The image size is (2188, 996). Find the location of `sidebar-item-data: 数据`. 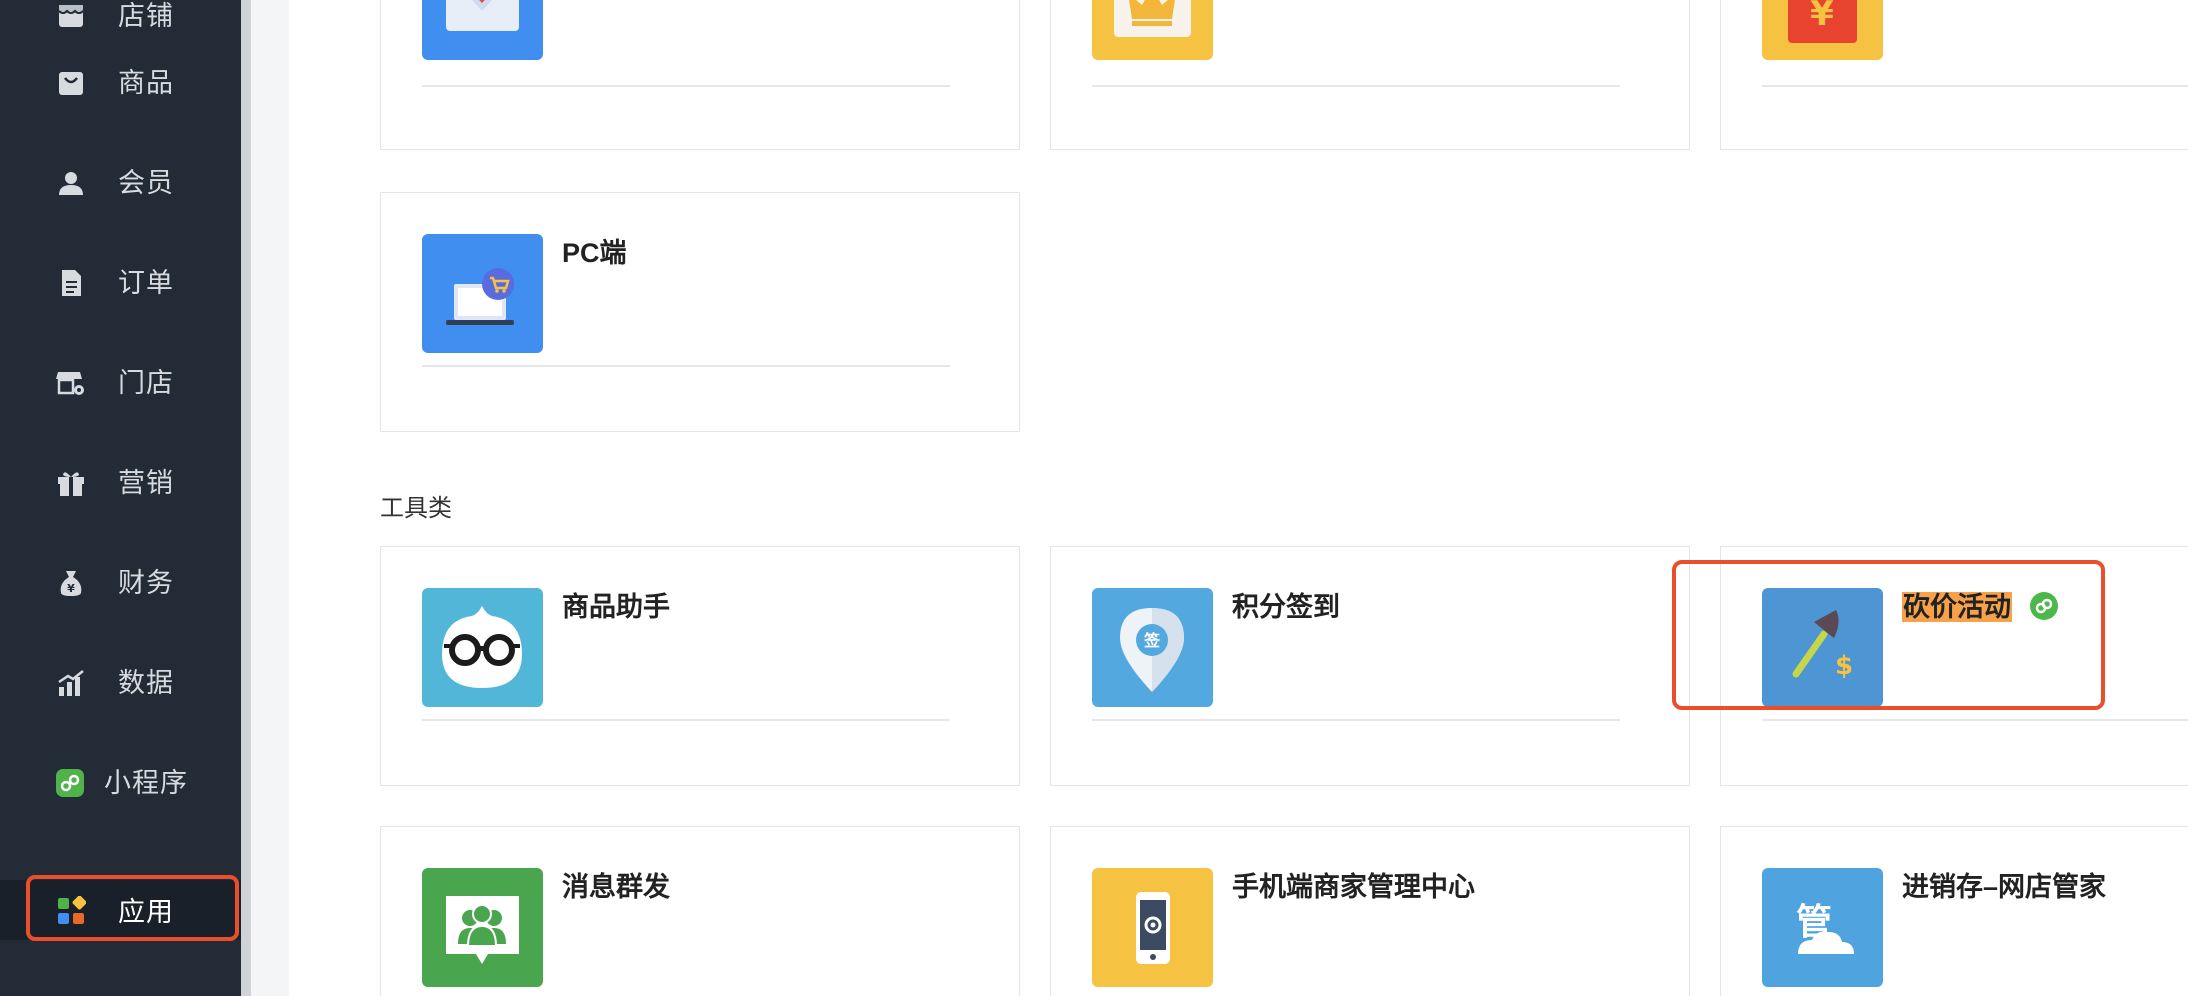

sidebar-item-data: 数据 is located at coordinates (120, 683).